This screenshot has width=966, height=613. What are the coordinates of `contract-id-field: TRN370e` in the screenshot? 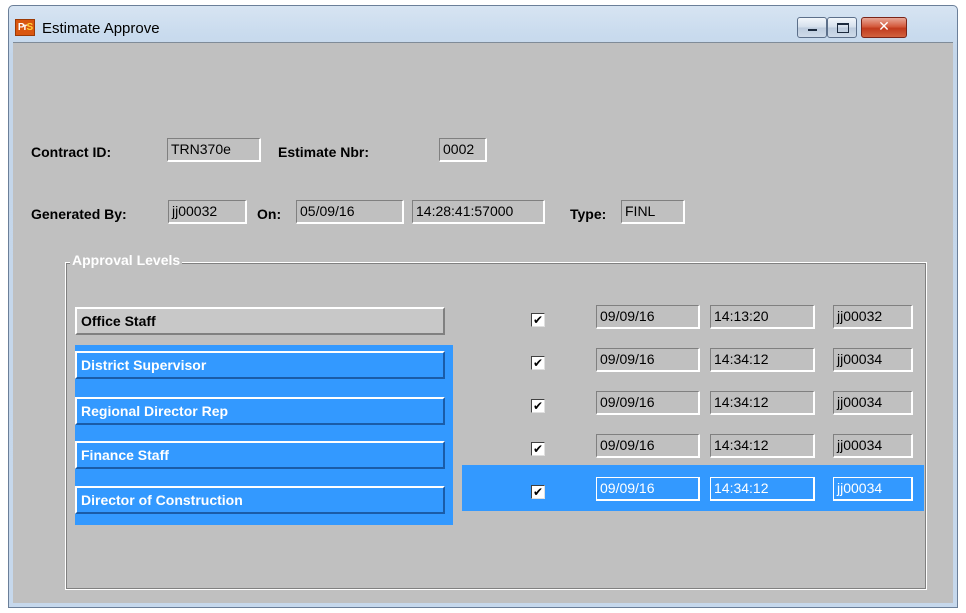 It's located at (214, 150).